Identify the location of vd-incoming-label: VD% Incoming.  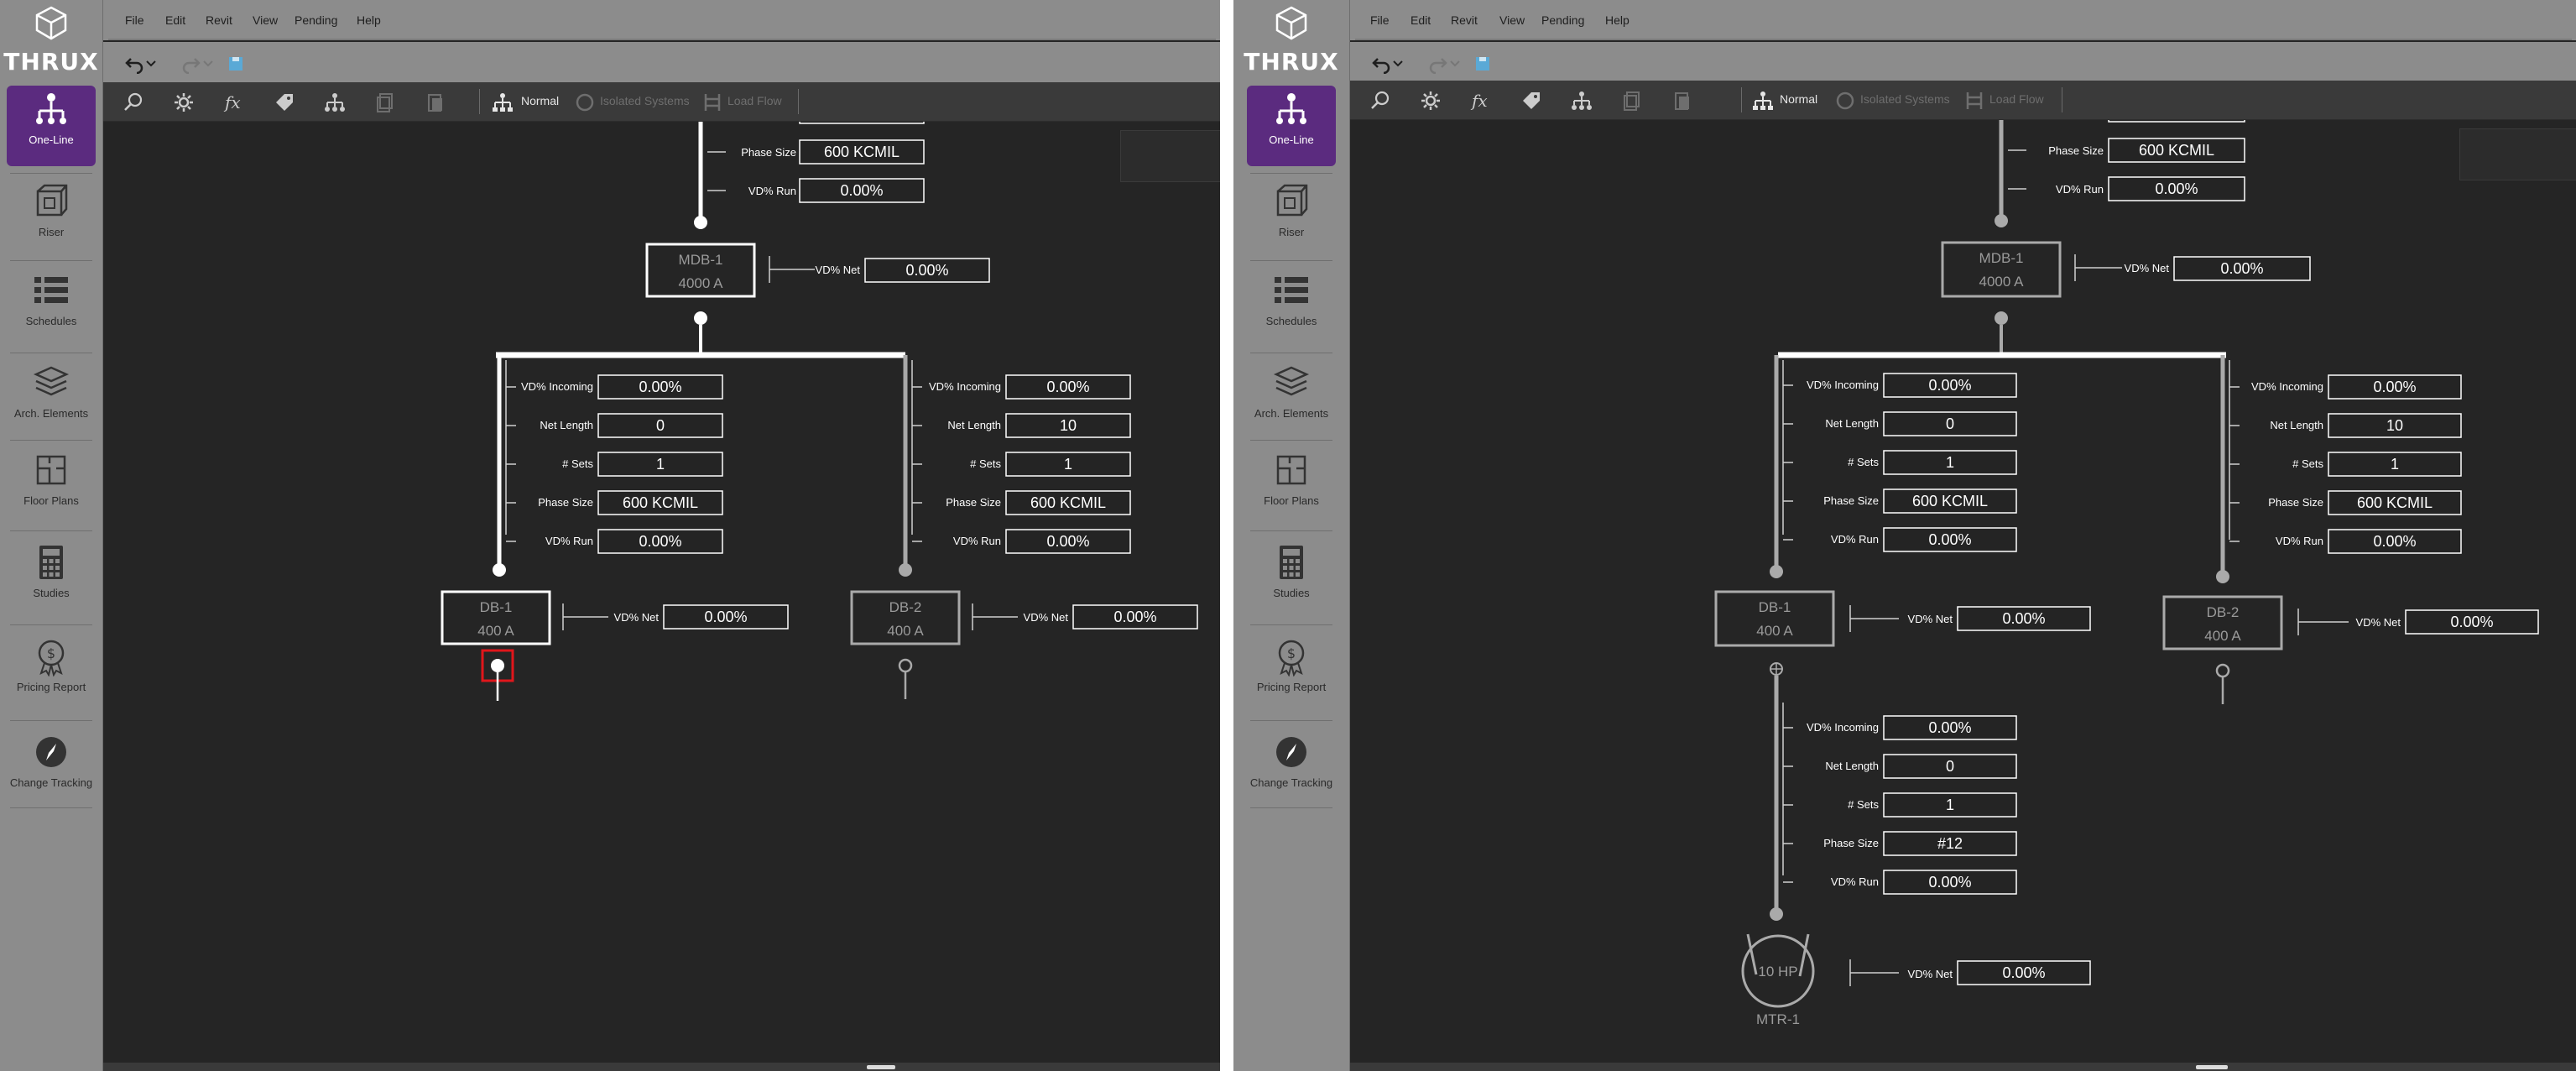
(965, 386).